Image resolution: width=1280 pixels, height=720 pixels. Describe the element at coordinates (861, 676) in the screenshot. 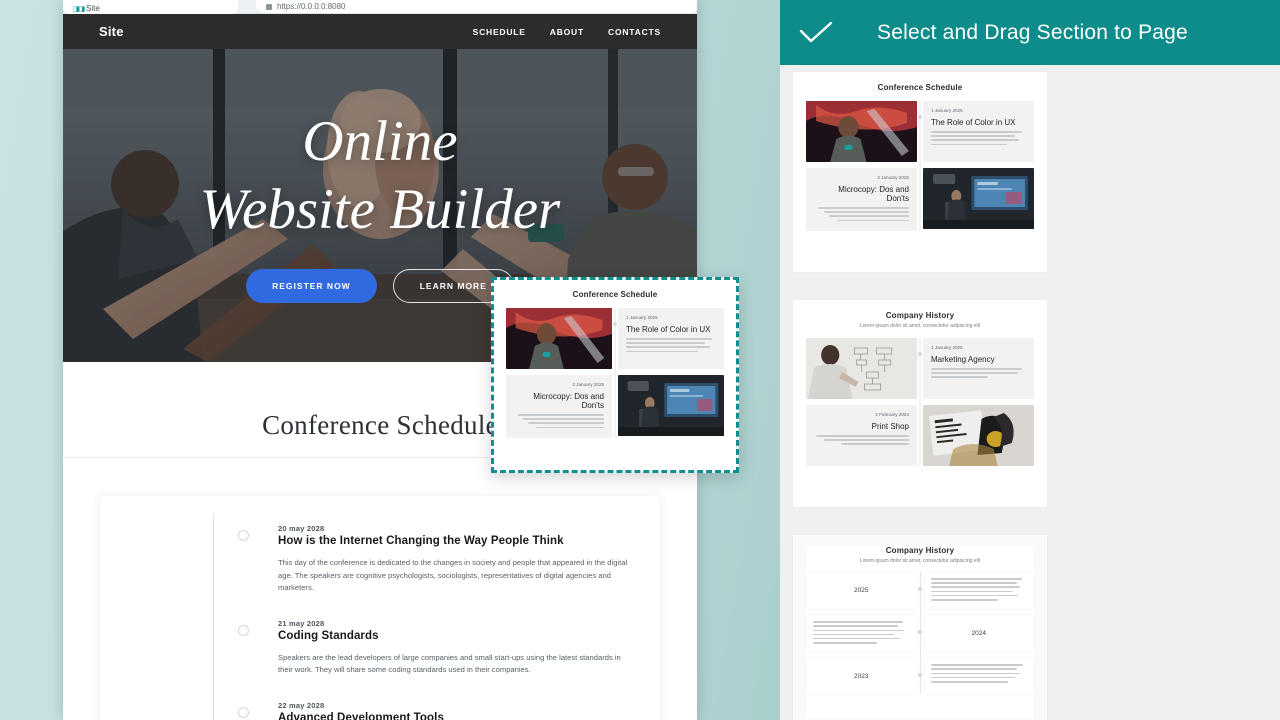

I see `thumbnail-year-label: 2023` at that location.